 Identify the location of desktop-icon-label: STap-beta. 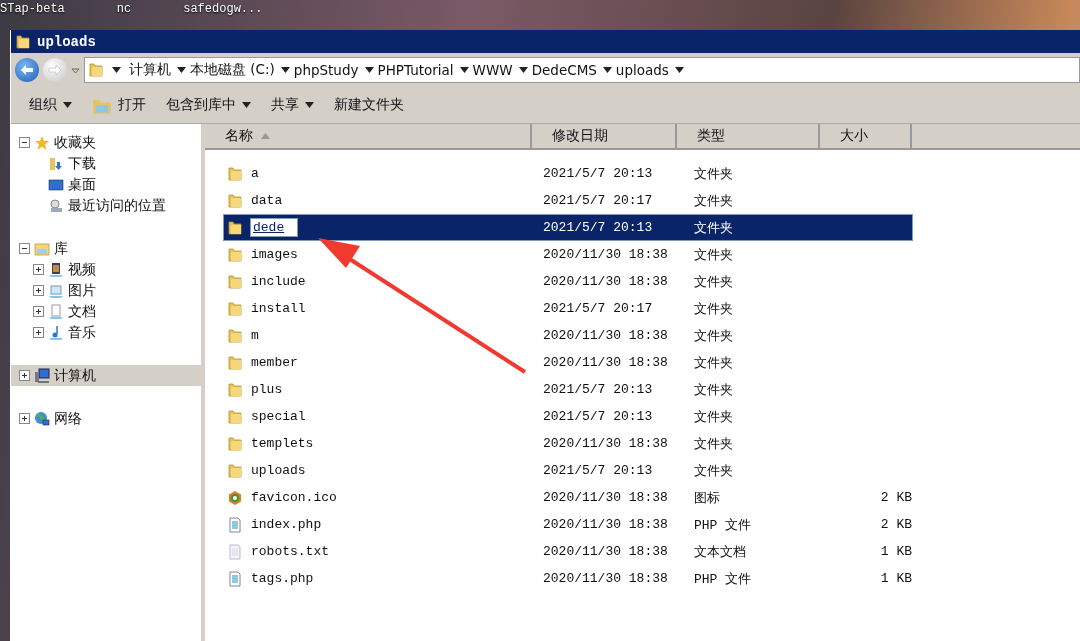
(32, 8).